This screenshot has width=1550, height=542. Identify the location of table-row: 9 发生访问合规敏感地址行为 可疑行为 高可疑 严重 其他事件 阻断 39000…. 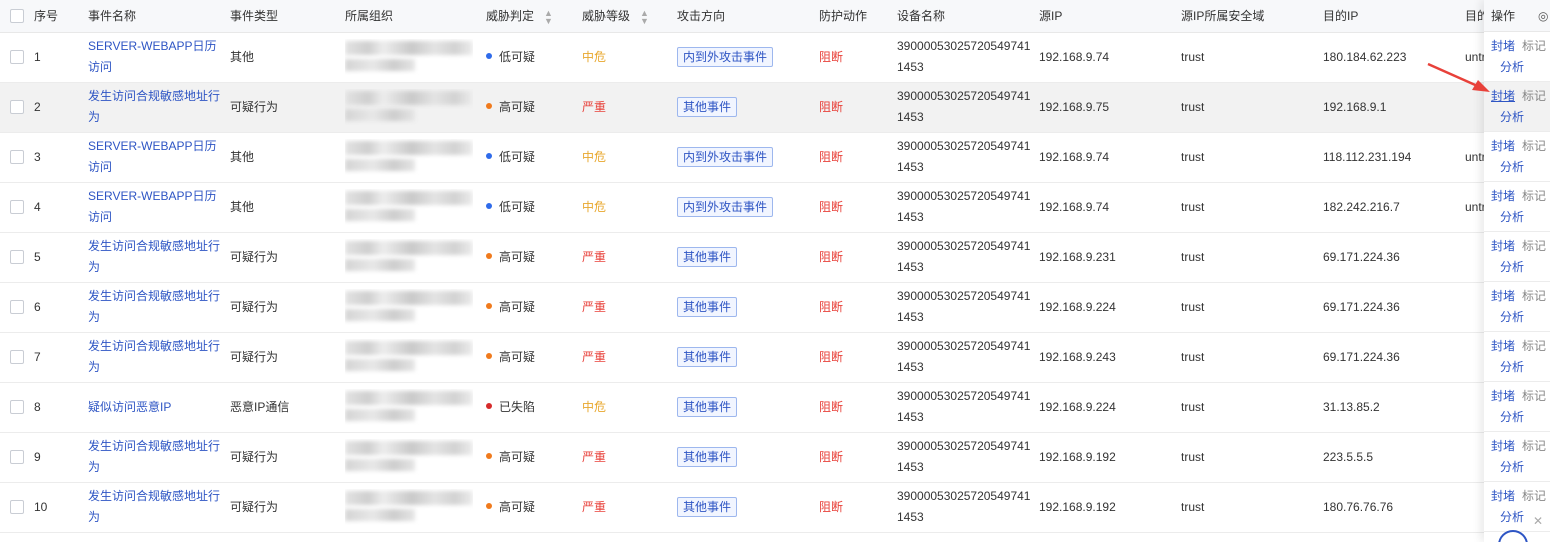
(775, 457).